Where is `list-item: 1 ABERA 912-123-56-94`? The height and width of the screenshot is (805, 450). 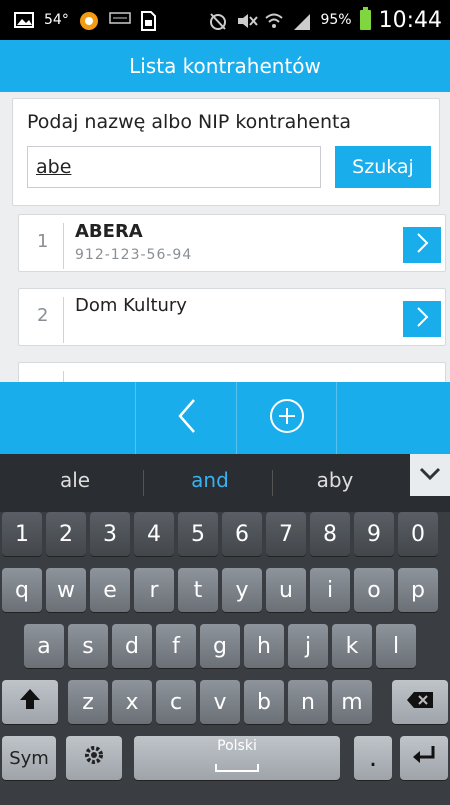 list-item: 1 ABERA 912-123-56-94 is located at coordinates (232, 243).